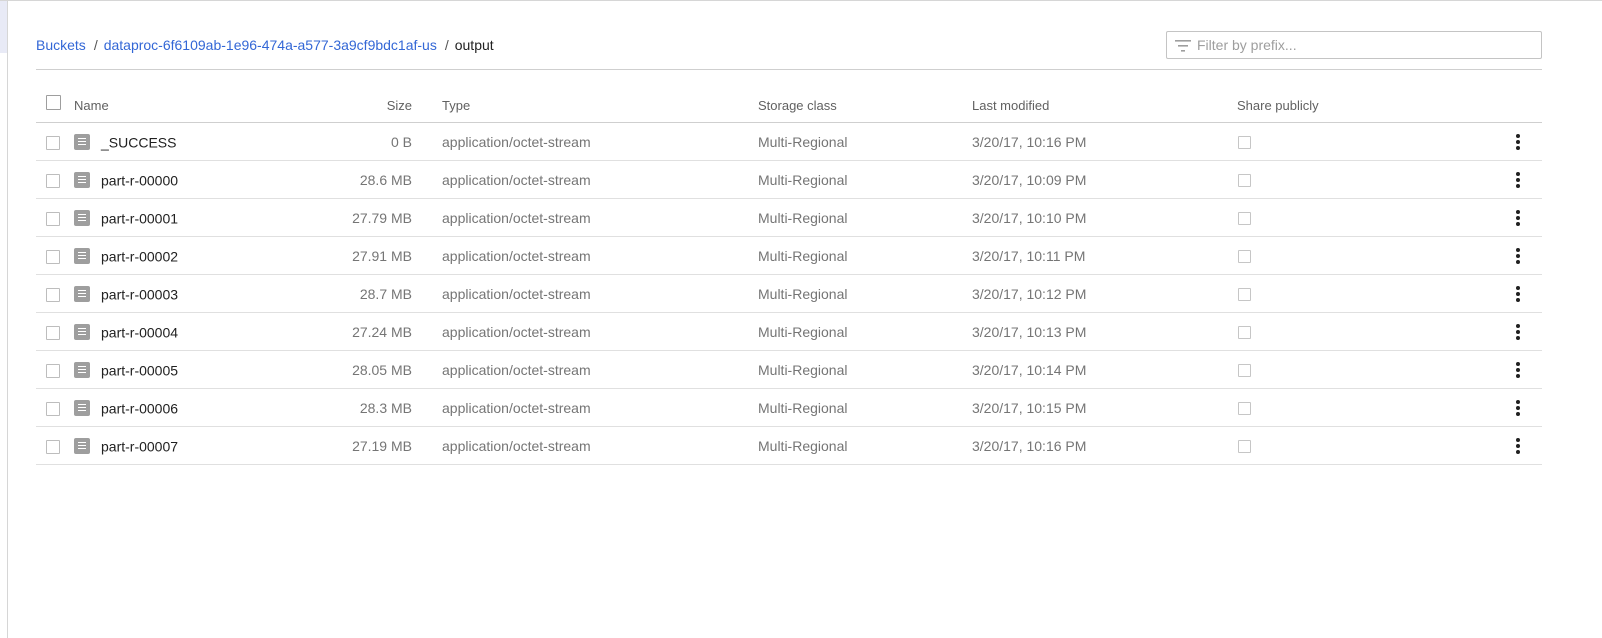 This screenshot has height=638, width=1602. Describe the element at coordinates (139, 218) in the screenshot. I see `object-name-link: part-r-00001` at that location.